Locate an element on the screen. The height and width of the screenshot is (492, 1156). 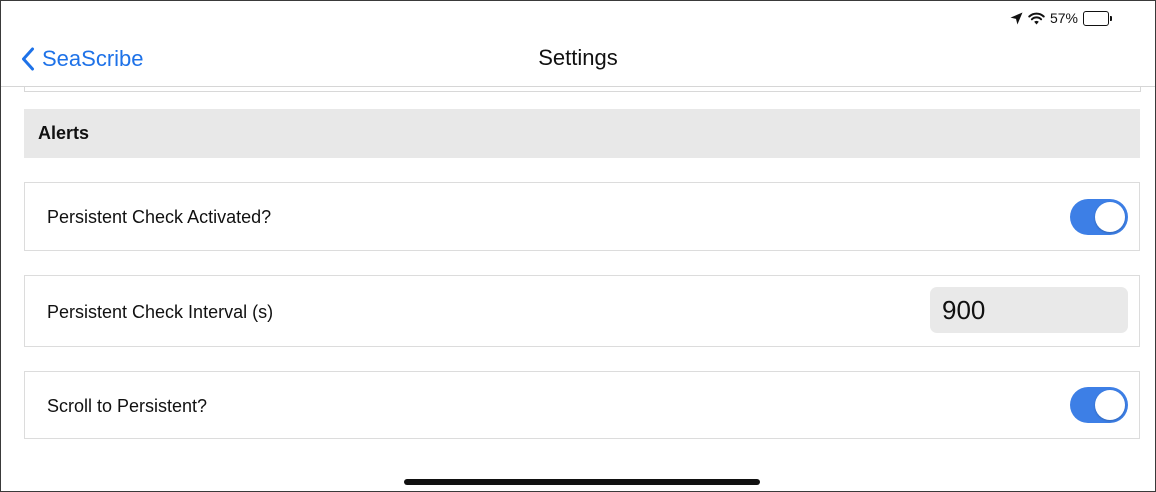
scroll-to-persistent-row: Scroll to Persistent? is located at coordinates (582, 405).